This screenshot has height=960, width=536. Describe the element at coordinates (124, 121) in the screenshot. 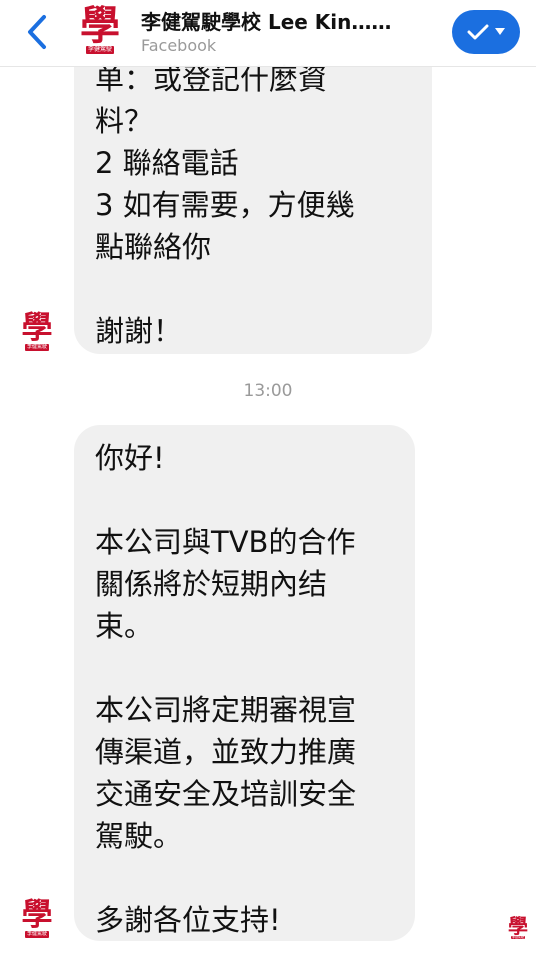

I see `message-line: 料？` at that location.